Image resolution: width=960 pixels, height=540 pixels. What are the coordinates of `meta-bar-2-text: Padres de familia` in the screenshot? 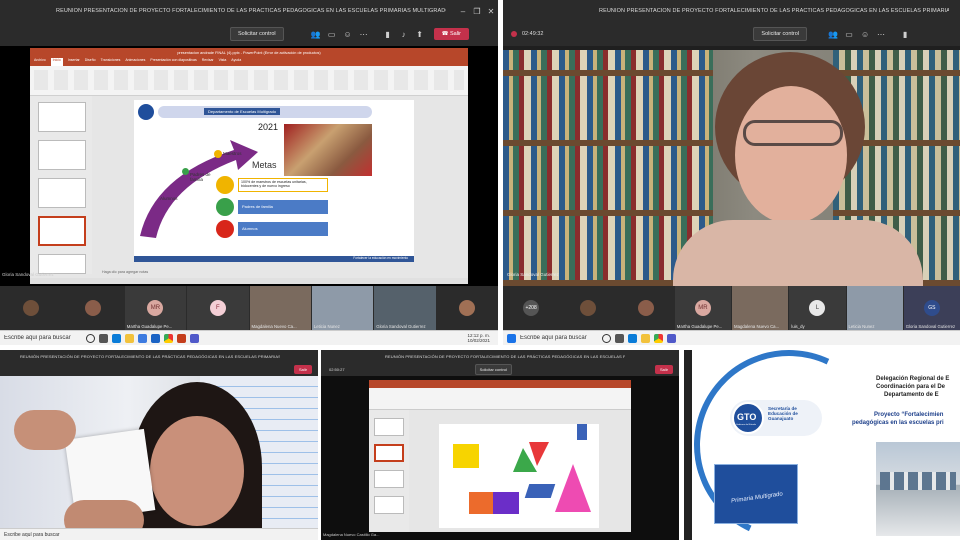 It's located at (257, 206).